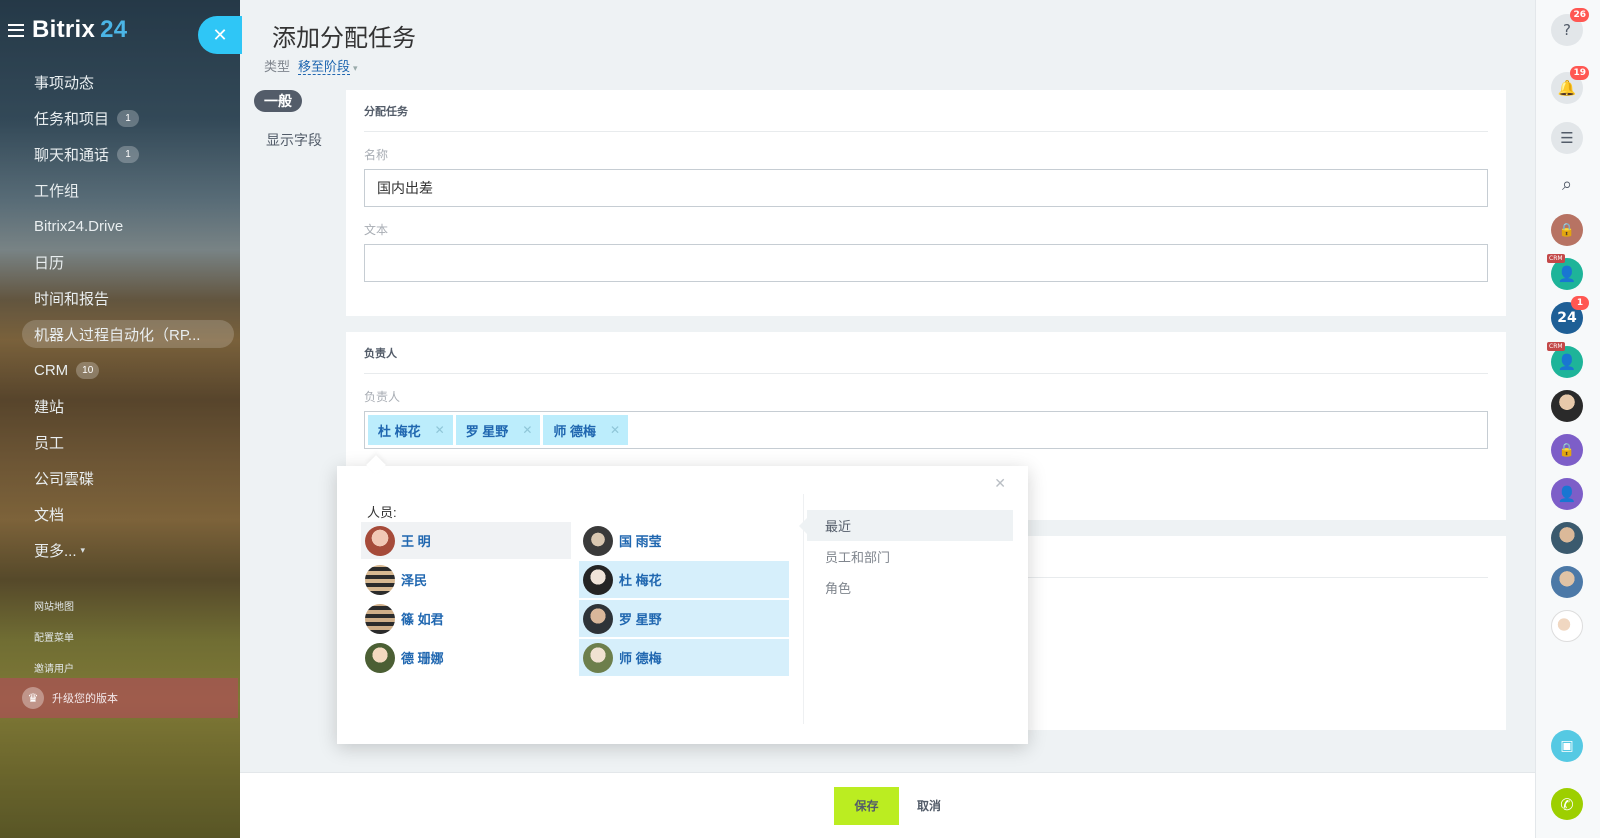 This screenshot has height=838, width=1600. Describe the element at coordinates (684, 540) in the screenshot. I see `person-item: 国 雨莹` at that location.